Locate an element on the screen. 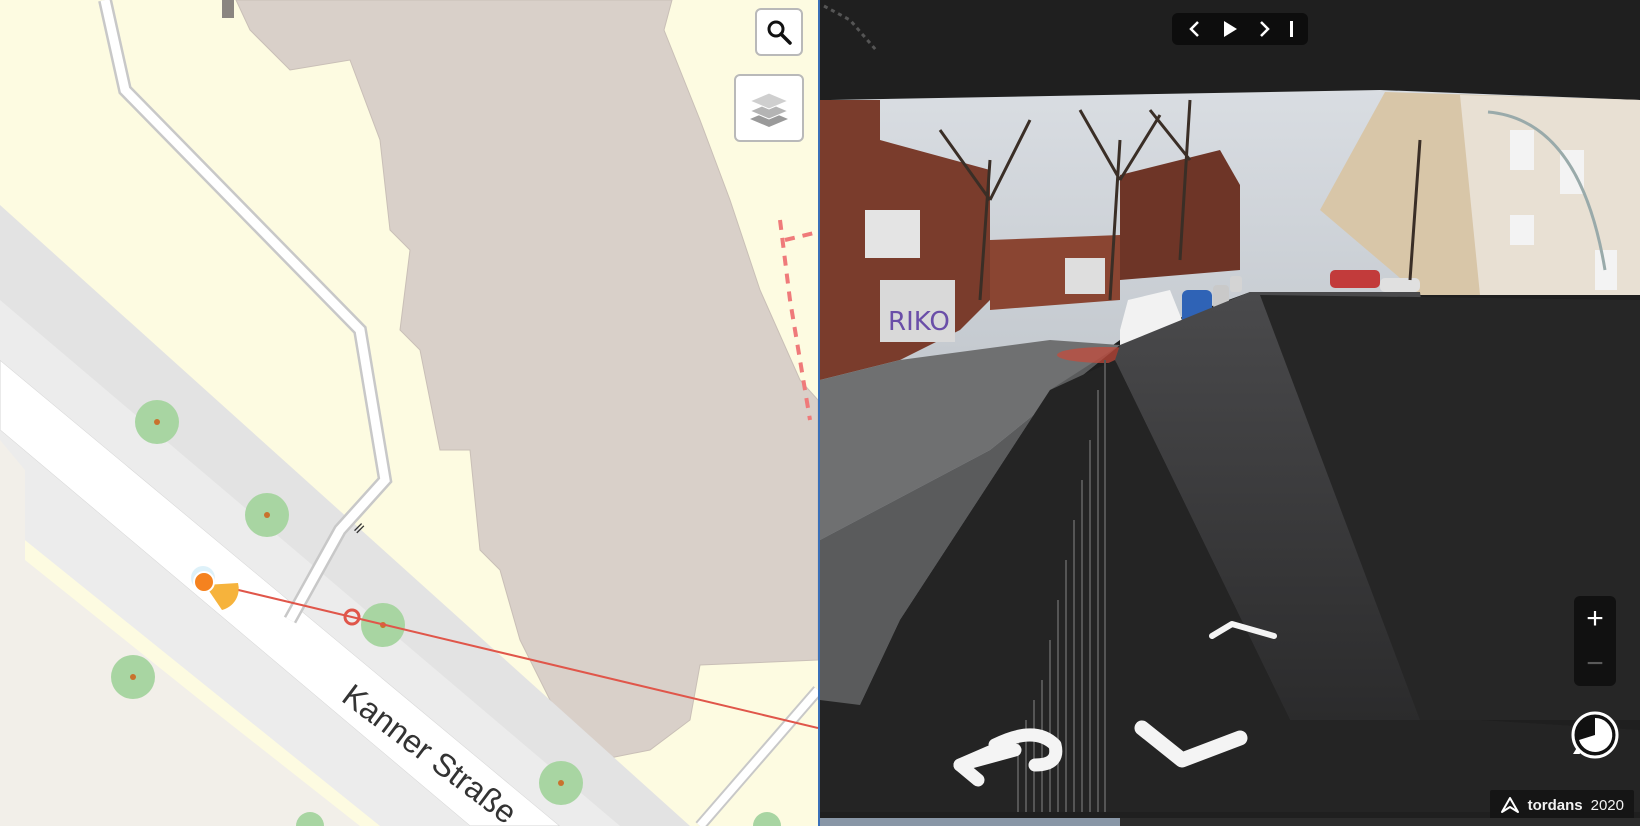 Image resolution: width=1640 pixels, height=826 pixels. chevron-right-icon is located at coordinates (1265, 29).